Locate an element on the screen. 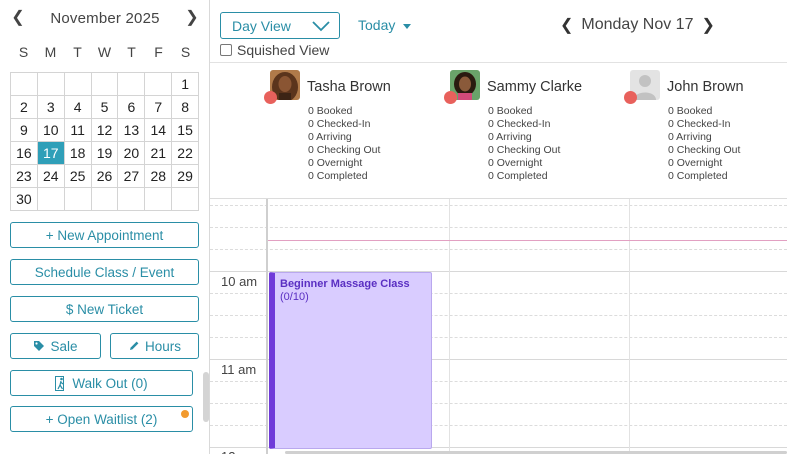  stat-booked: 0 Booked is located at coordinates (330, 111).